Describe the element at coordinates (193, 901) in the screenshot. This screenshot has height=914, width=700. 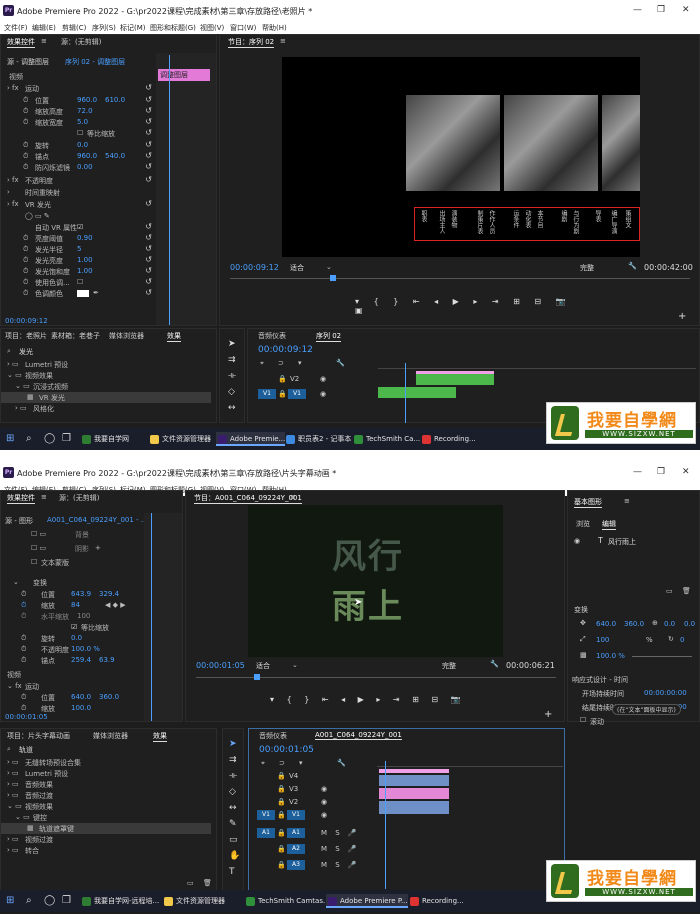
I see `taskbar-explorer: 文件资源管理器` at that location.